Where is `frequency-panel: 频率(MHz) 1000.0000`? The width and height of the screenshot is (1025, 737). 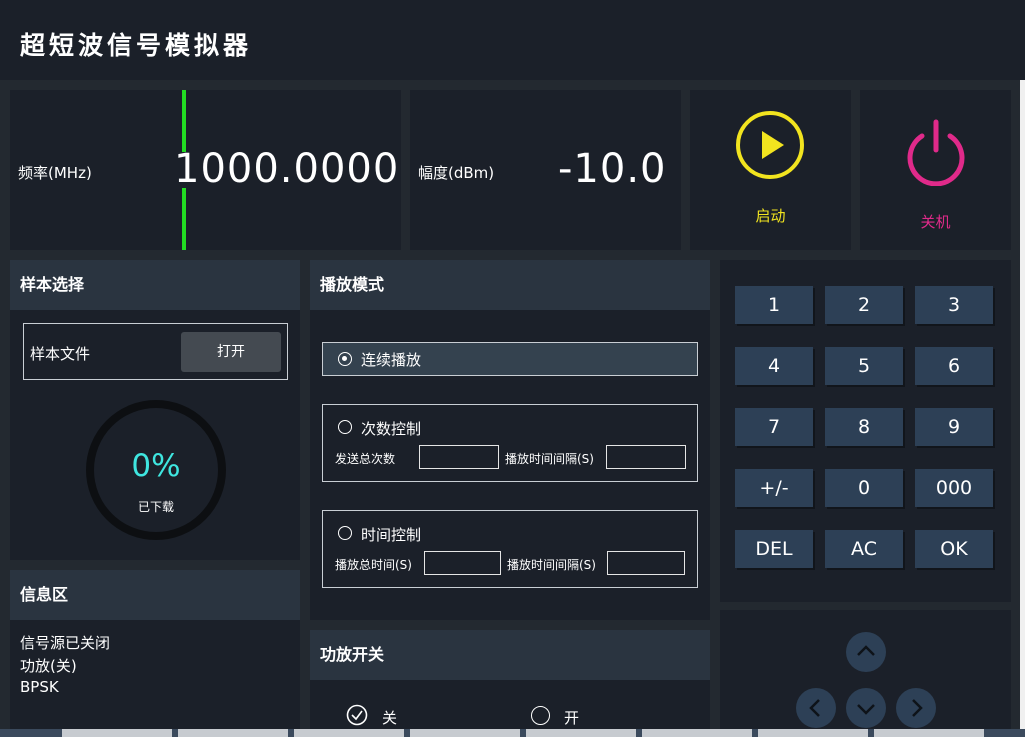 frequency-panel: 频率(MHz) 1000.0000 is located at coordinates (205, 170).